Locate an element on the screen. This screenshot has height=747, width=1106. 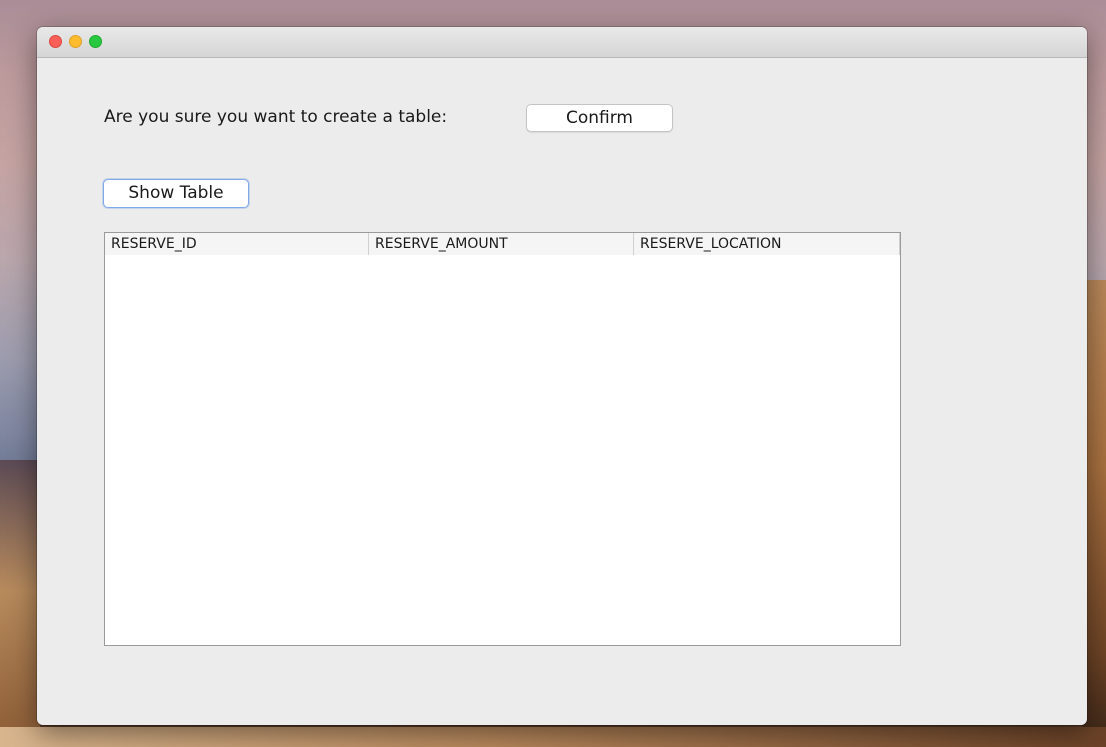
create-table-prompt: Are you sure you want to create a table: is located at coordinates (276, 117).